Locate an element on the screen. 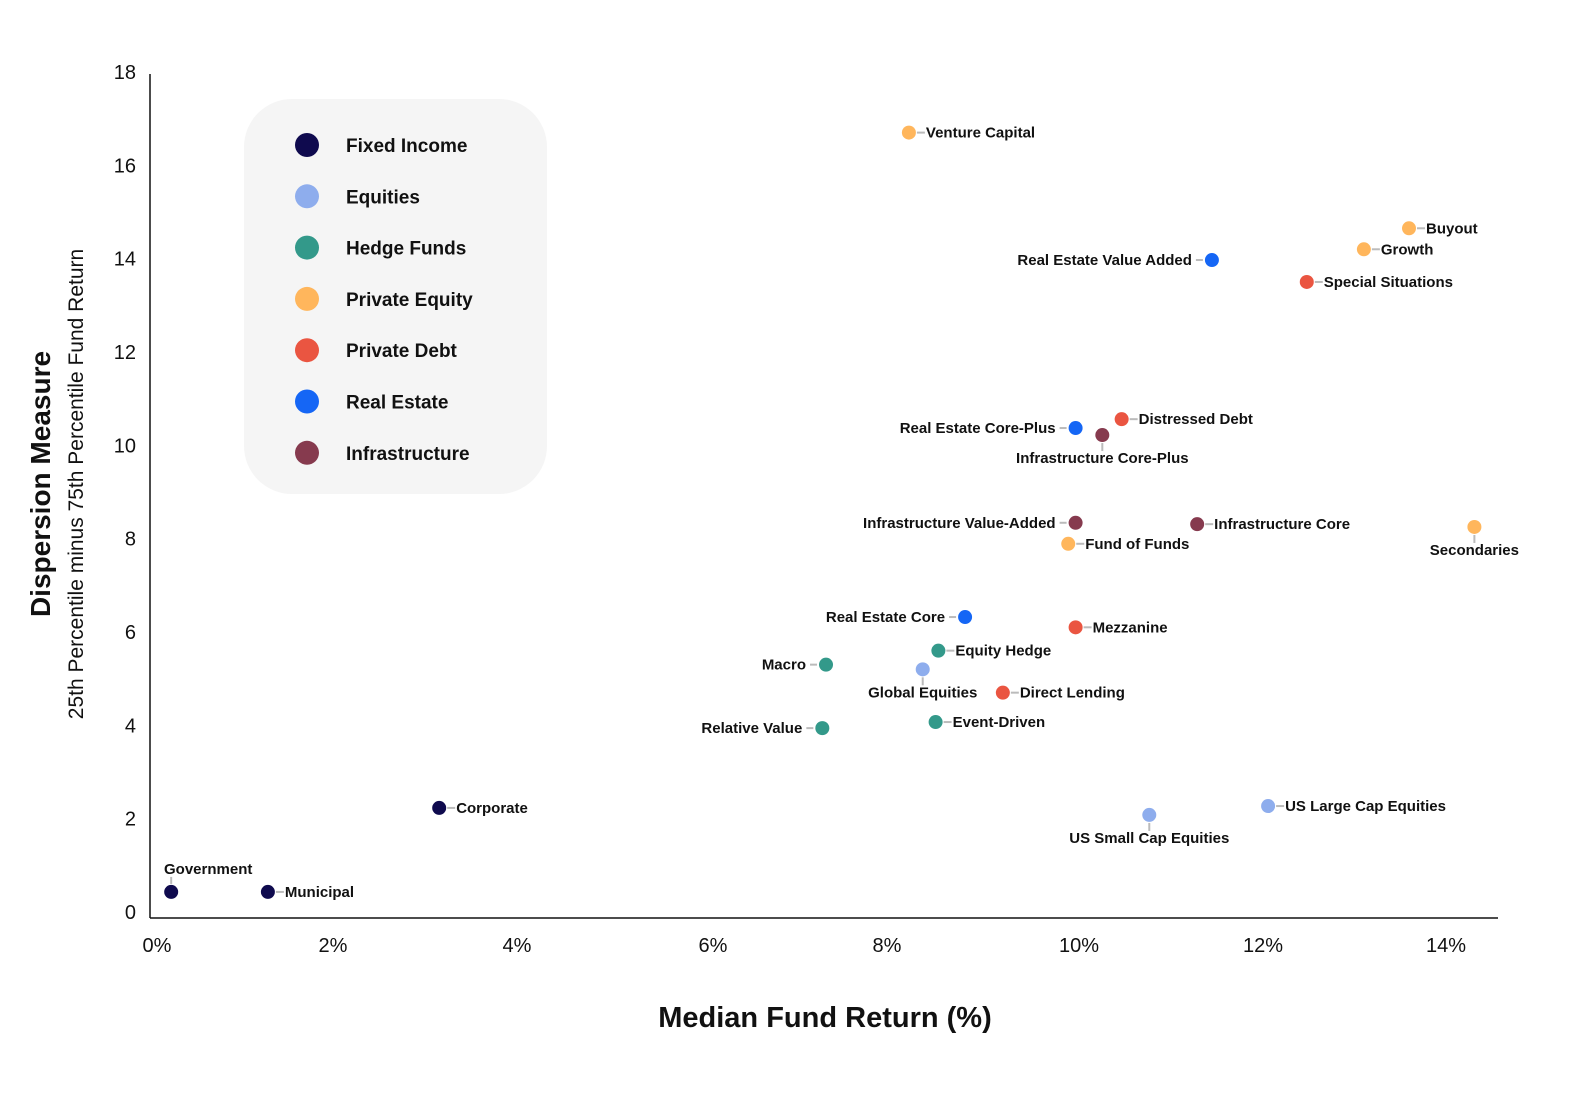 The image size is (1591, 1108). y-tick-label: 10 is located at coordinates (125, 446).